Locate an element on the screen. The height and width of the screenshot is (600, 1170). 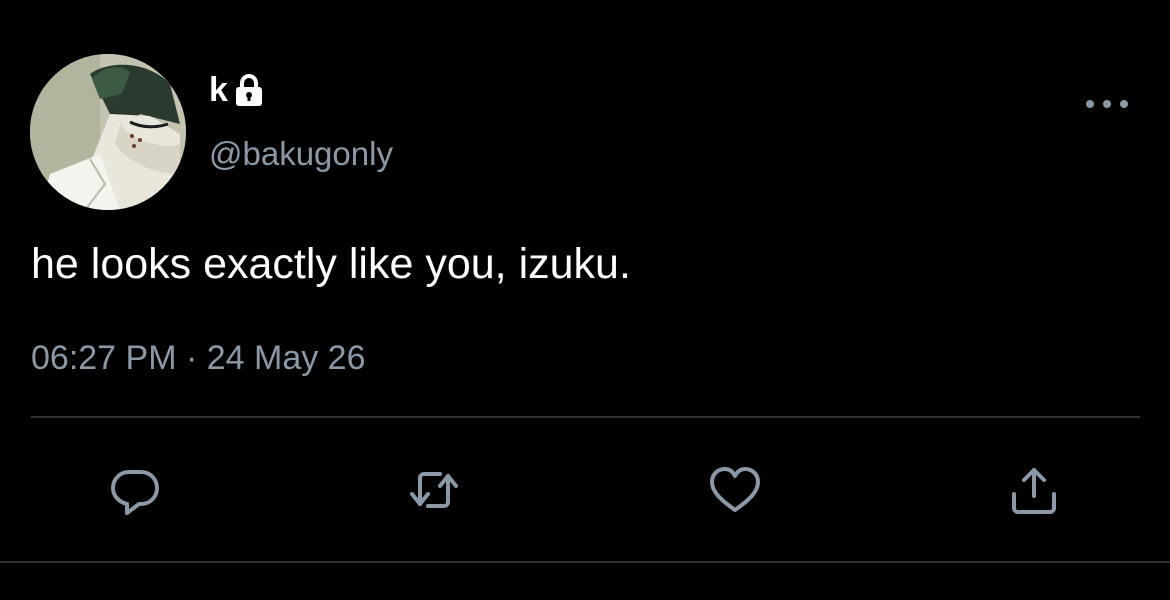
action-bar is located at coordinates (585, 490).